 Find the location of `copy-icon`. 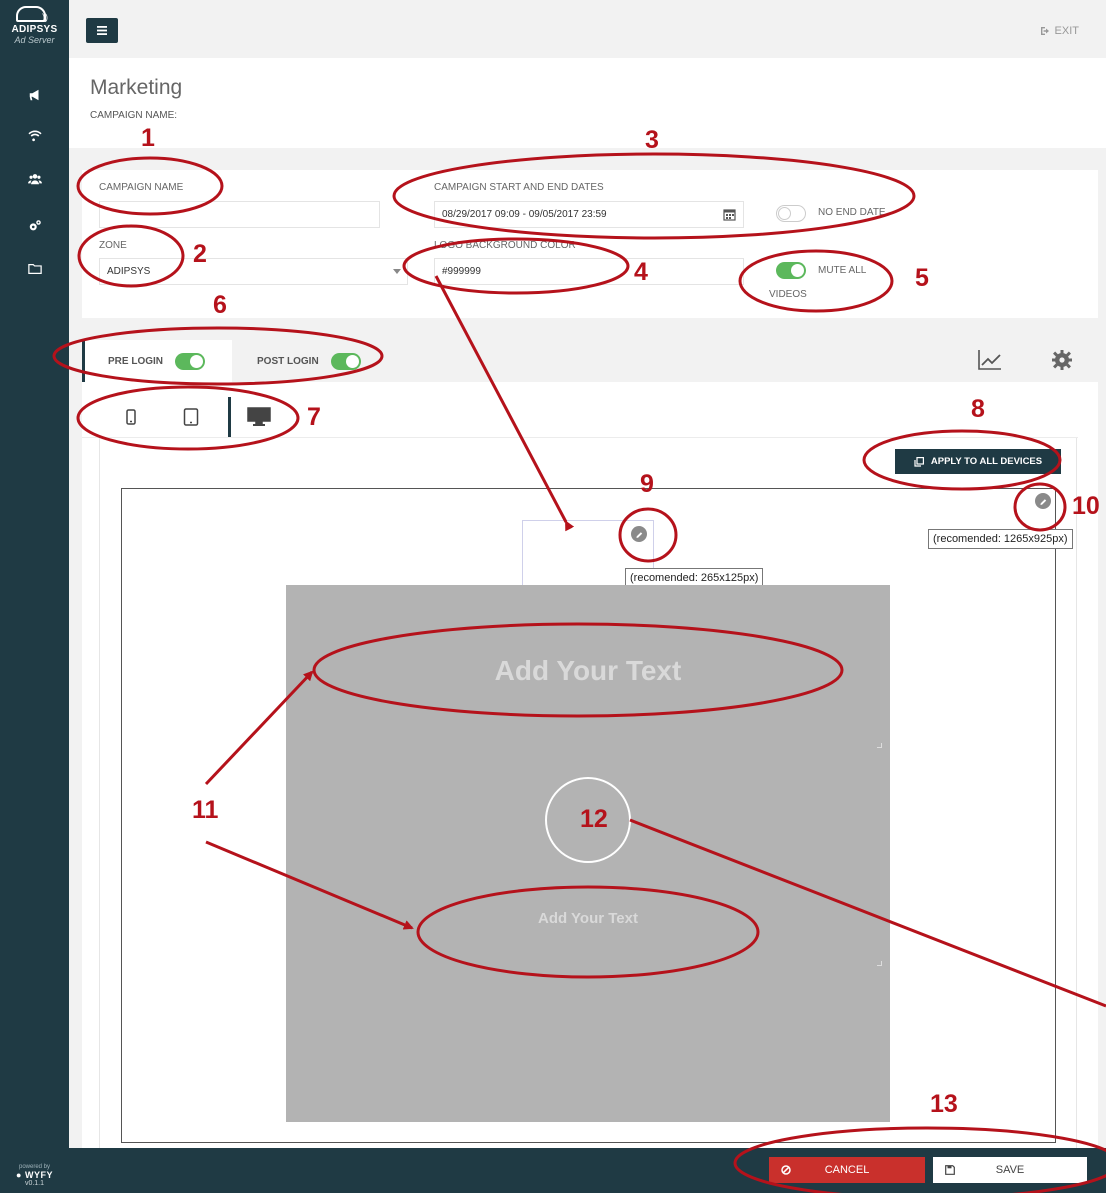

copy-icon is located at coordinates (919, 461).